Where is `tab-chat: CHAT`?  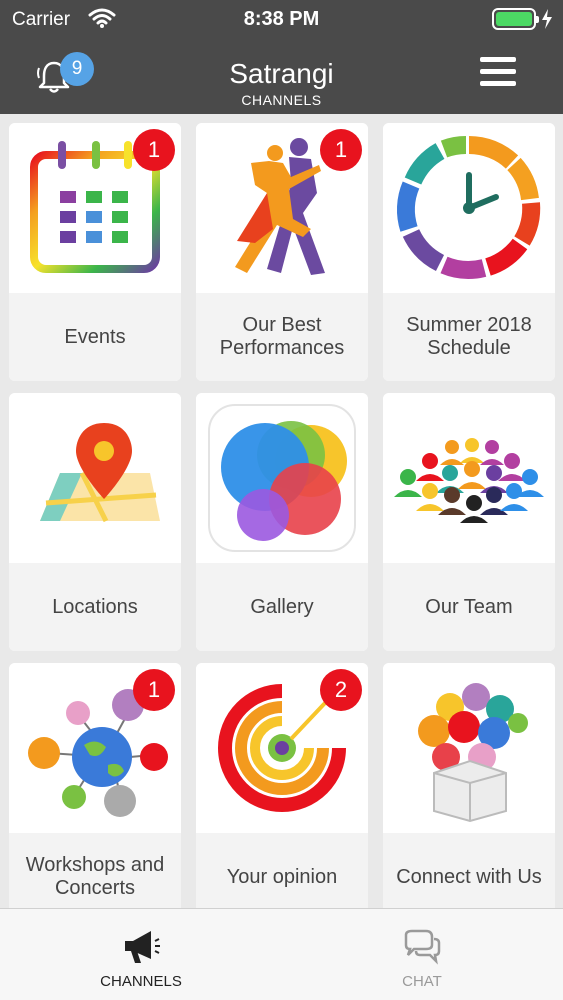 tab-chat: CHAT is located at coordinates (422, 954).